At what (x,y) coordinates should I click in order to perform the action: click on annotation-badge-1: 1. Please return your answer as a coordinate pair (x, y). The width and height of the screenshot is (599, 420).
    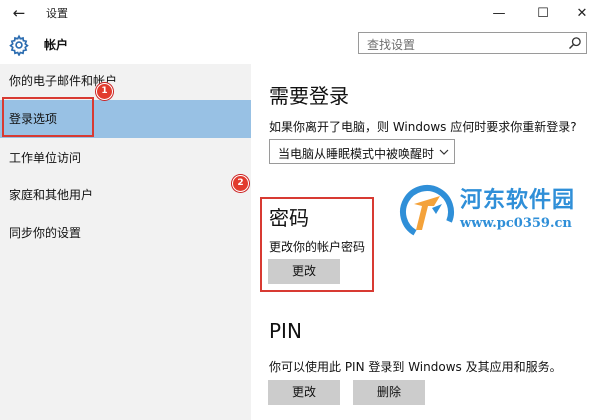
    Looking at the image, I should click on (104, 91).